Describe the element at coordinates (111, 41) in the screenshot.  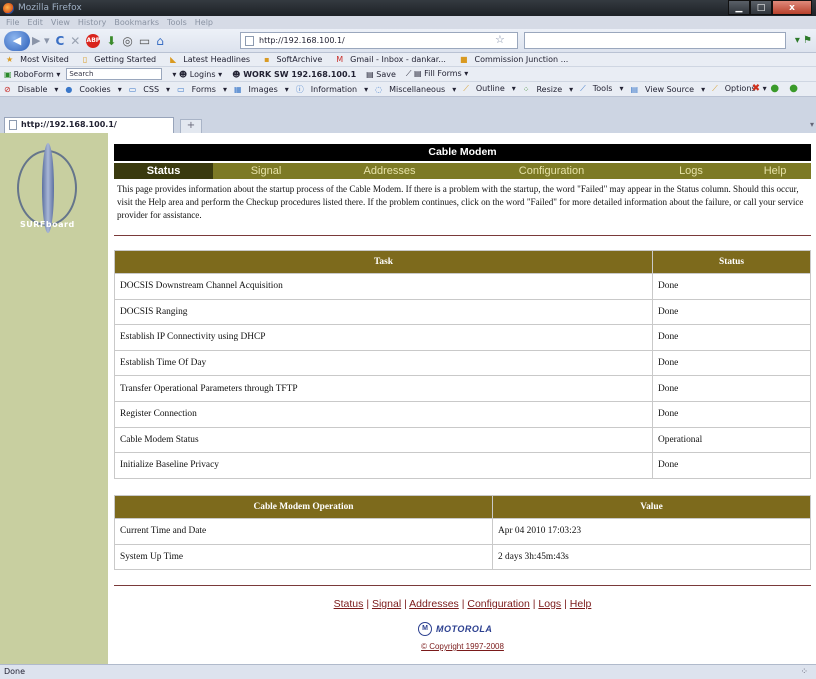
I see `download-icon: ⬇` at that location.